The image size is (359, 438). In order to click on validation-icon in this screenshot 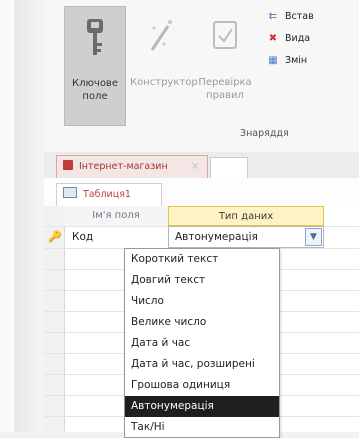, I will do `click(225, 35)`.